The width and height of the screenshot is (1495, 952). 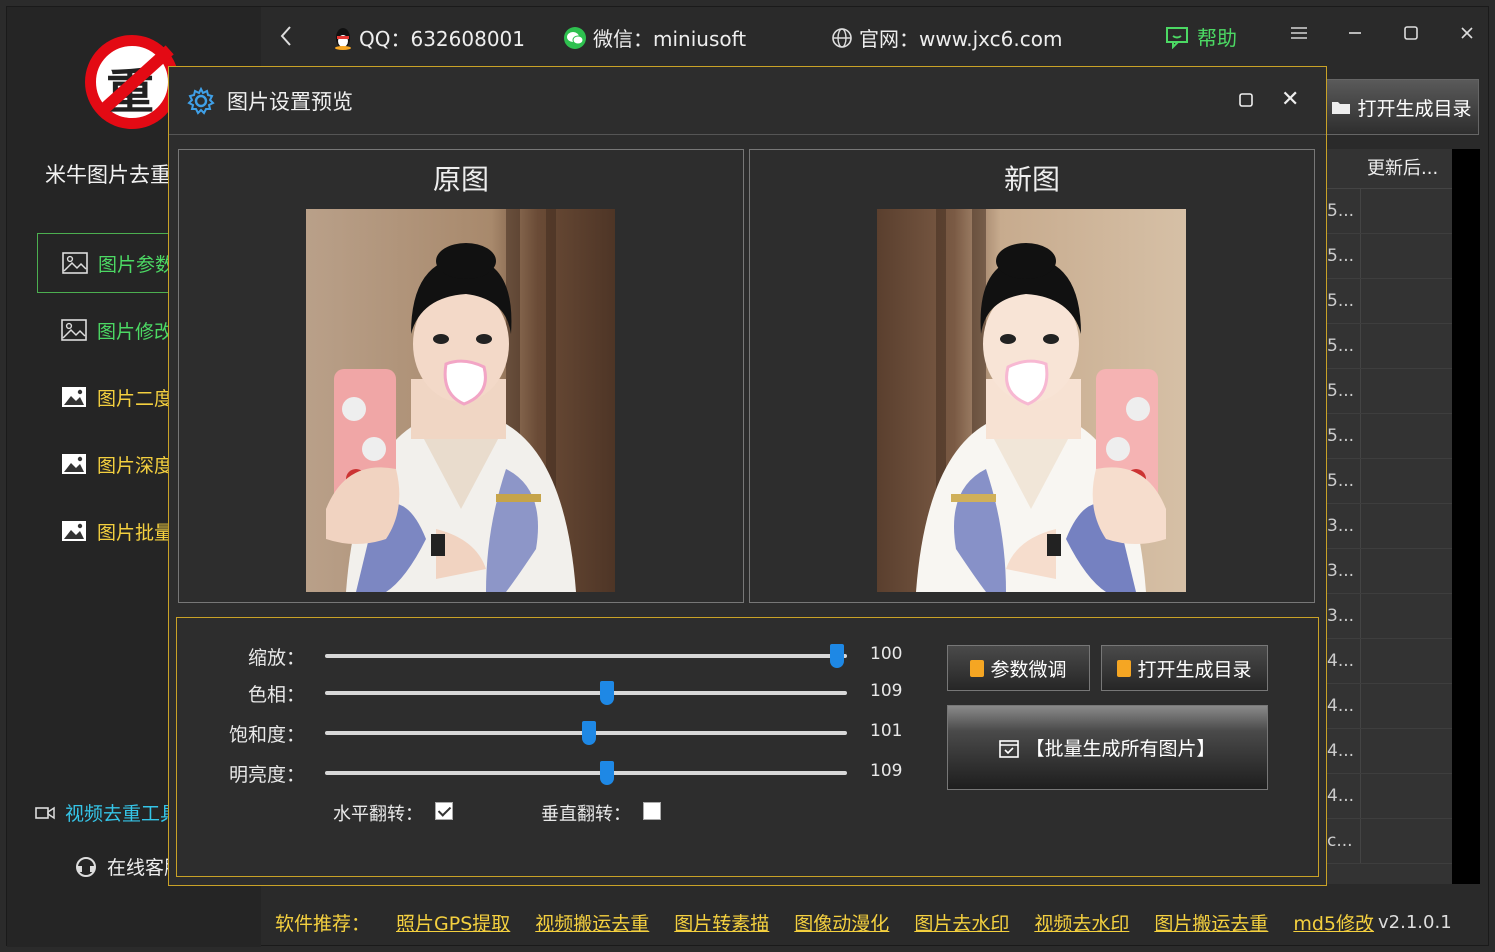 I want to click on website-link: 官网：www.jxc6.com, so click(x=946, y=37).